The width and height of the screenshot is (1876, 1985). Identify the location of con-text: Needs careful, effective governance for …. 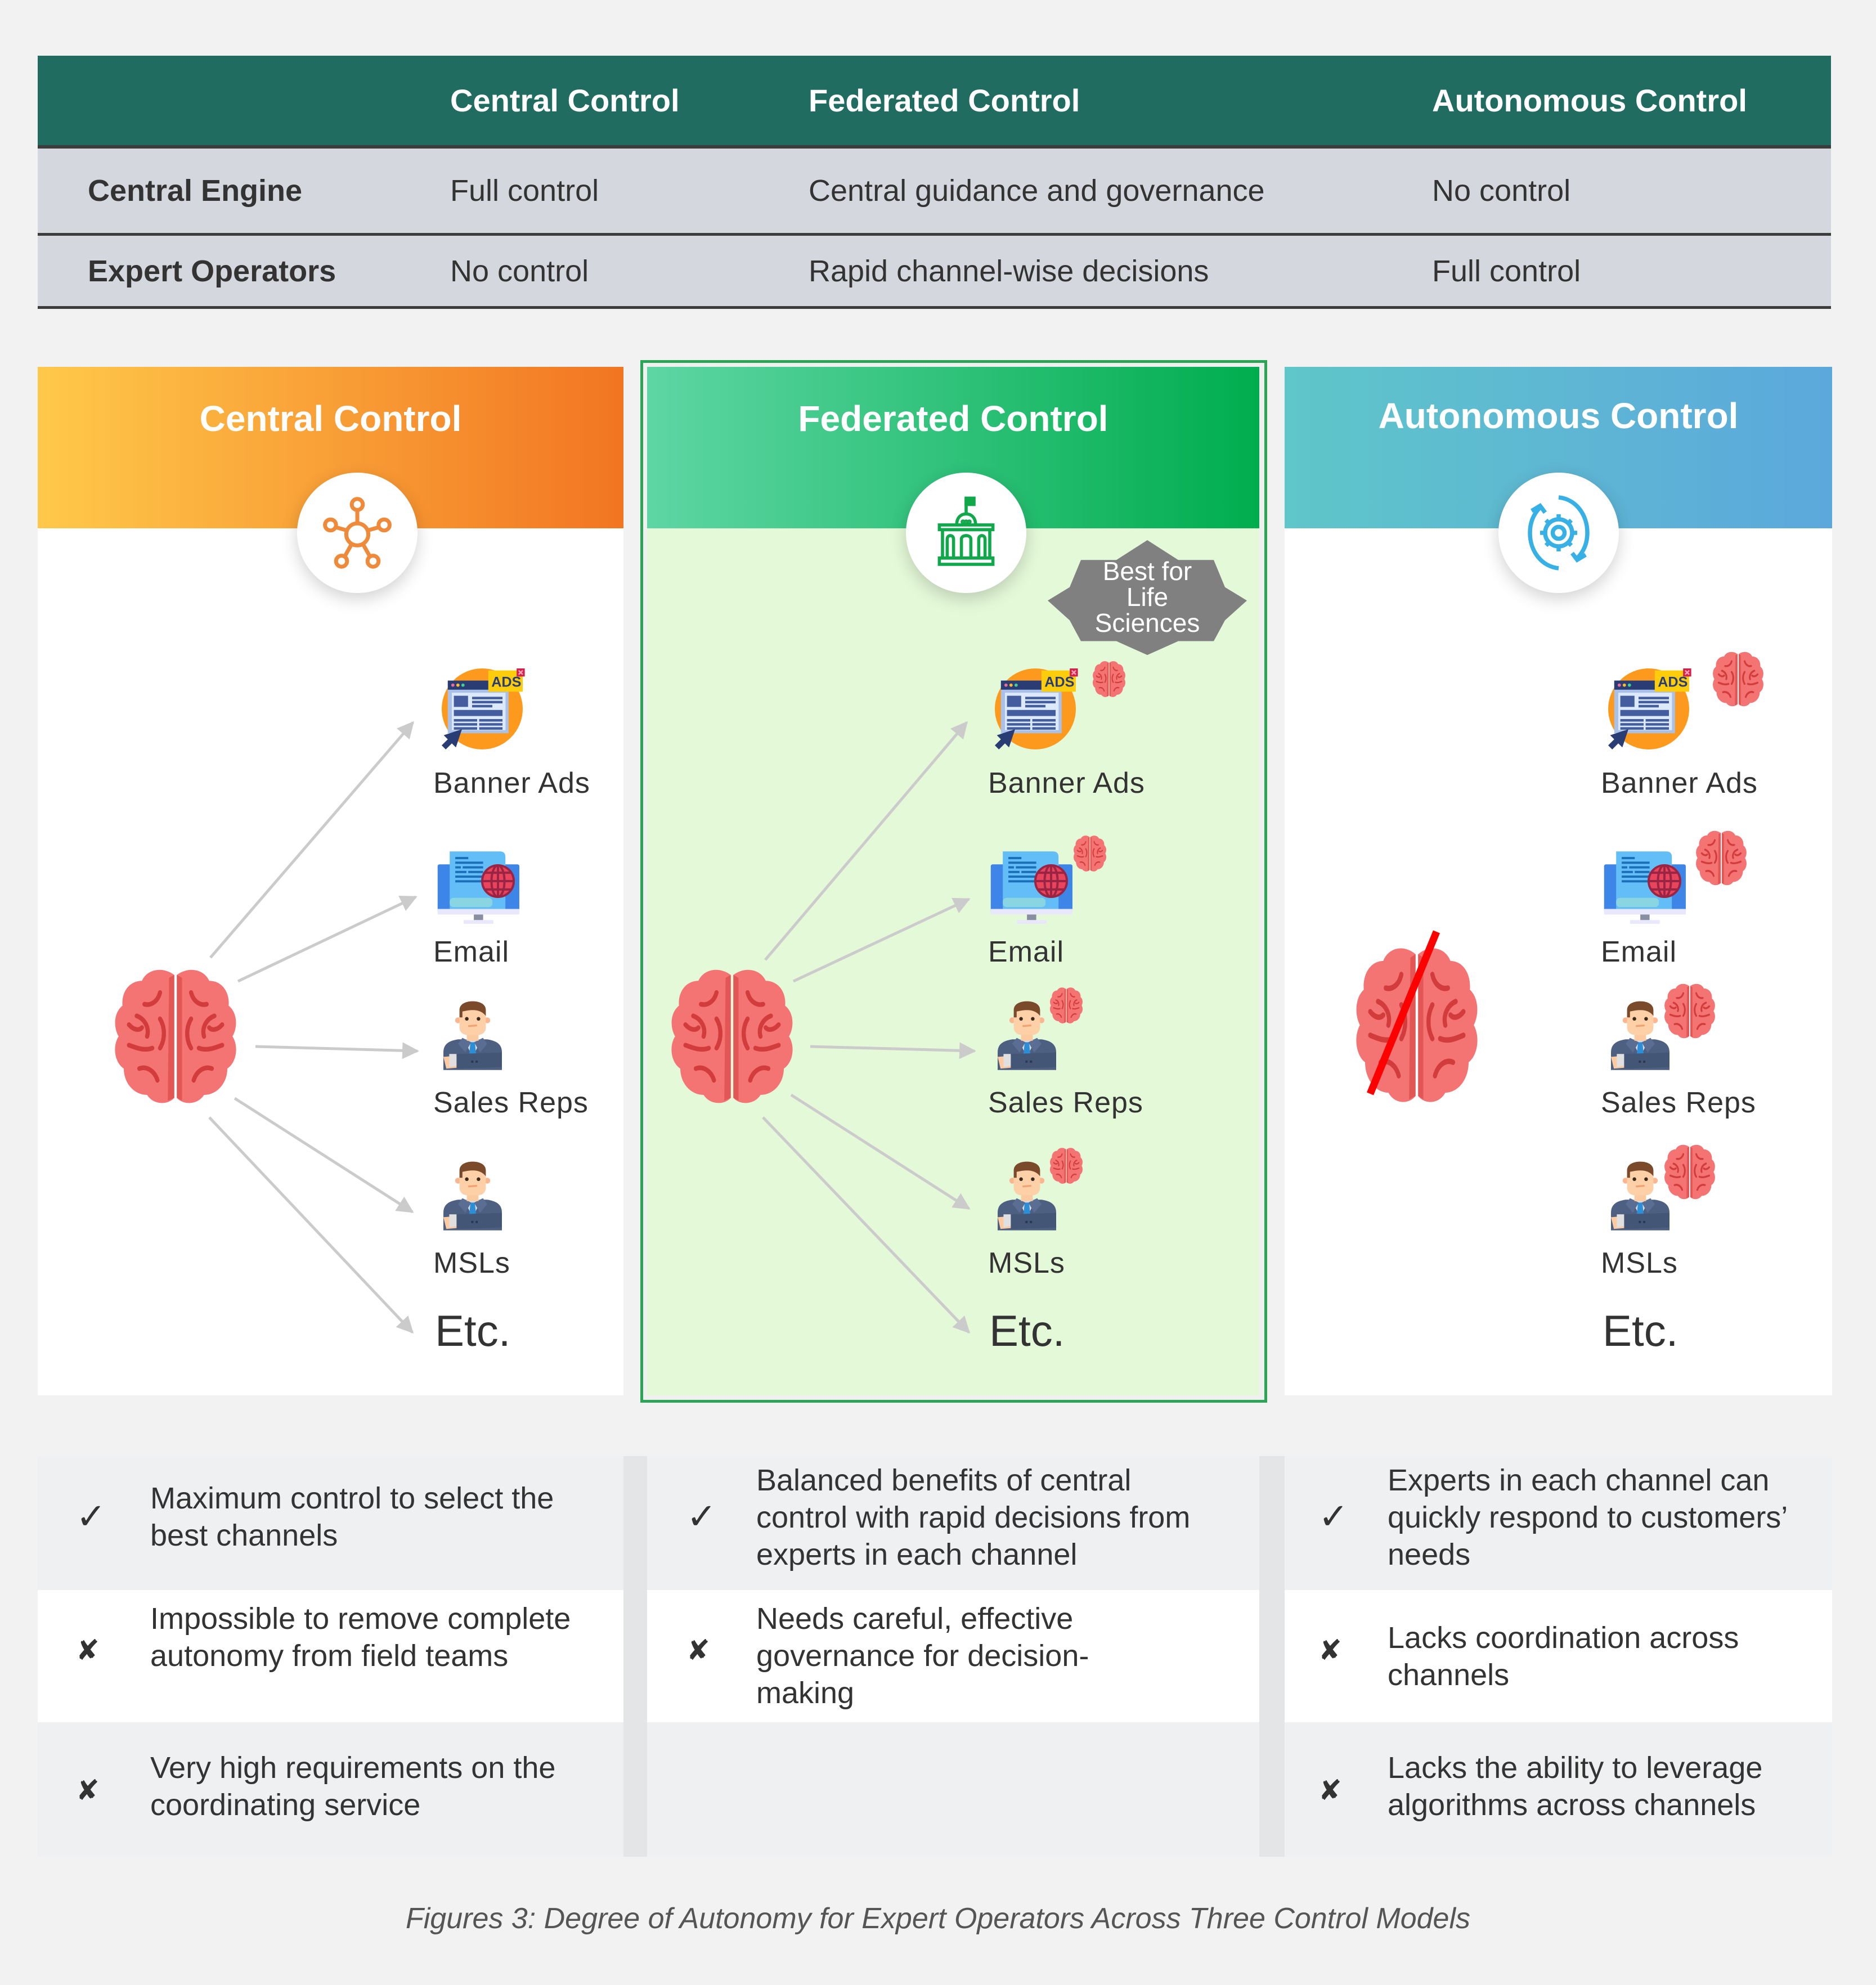
(922, 1656).